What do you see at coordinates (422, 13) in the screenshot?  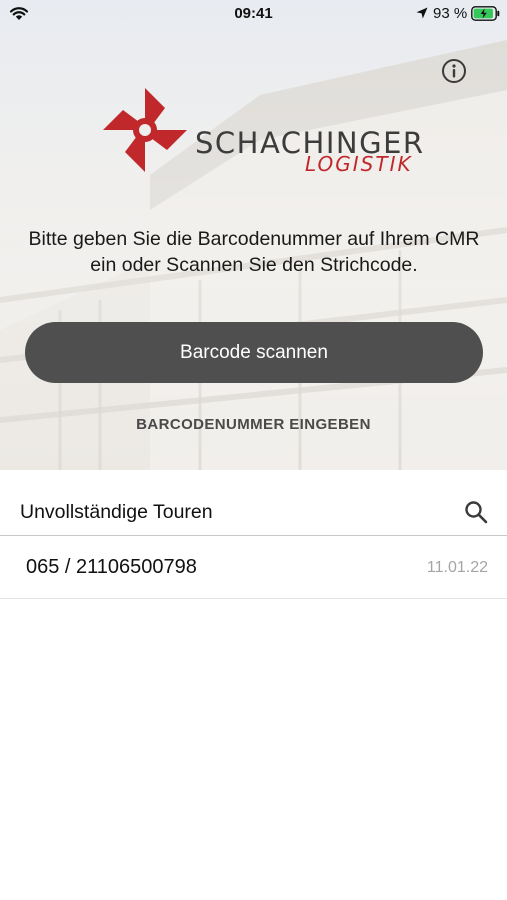 I see `location-arrow-icon` at bounding box center [422, 13].